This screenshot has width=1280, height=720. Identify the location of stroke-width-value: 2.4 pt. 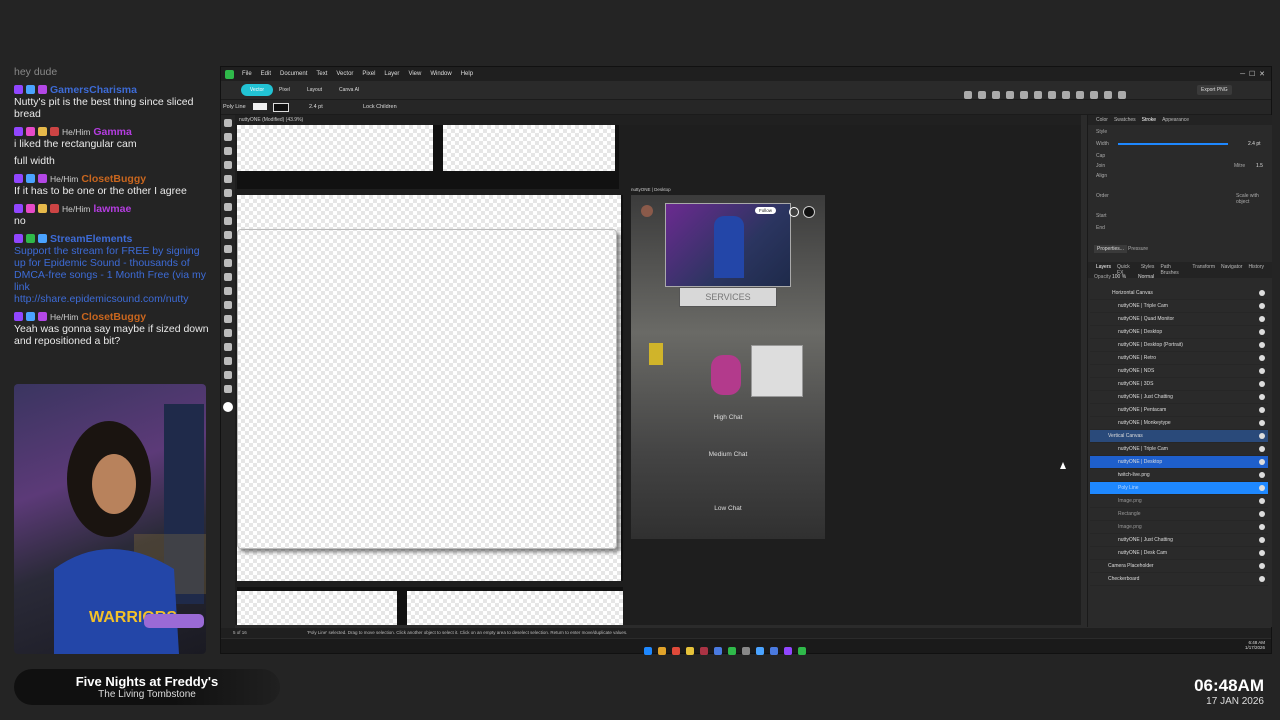
(1254, 144).